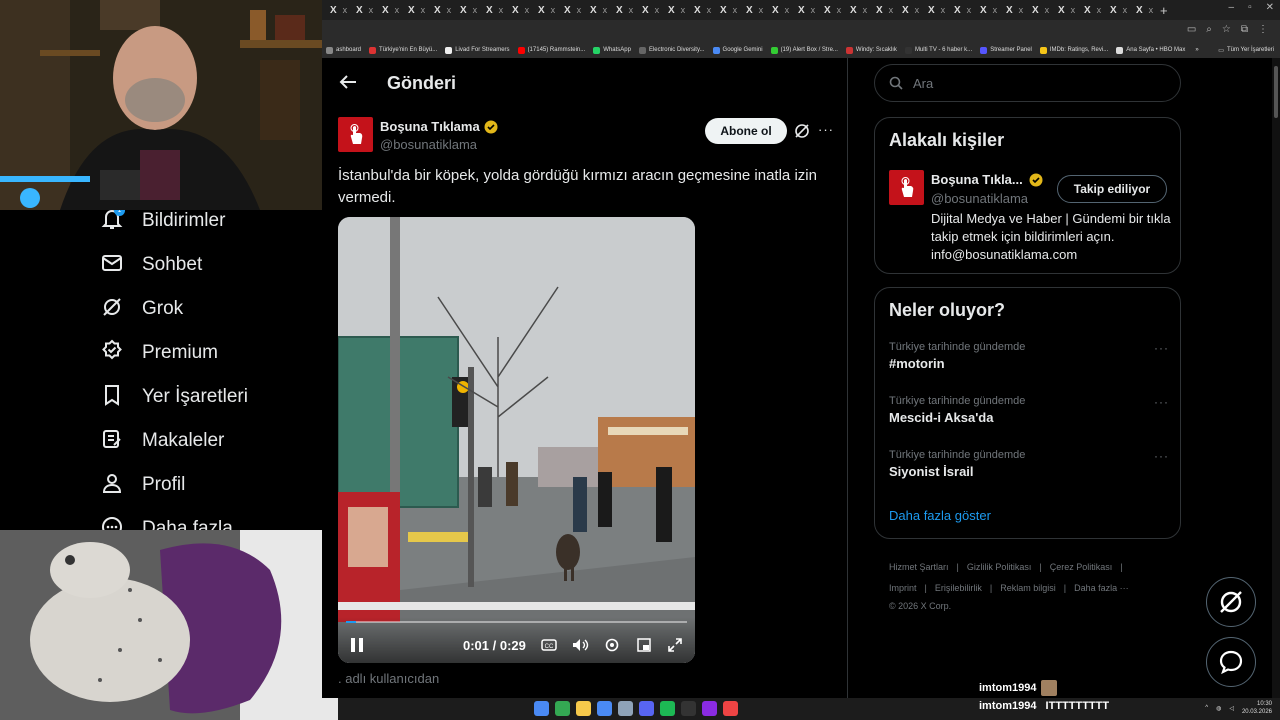 This screenshot has width=1280, height=720. Describe the element at coordinates (477, 50) in the screenshot. I see `bookmark-item: Livad For Streamers` at that location.